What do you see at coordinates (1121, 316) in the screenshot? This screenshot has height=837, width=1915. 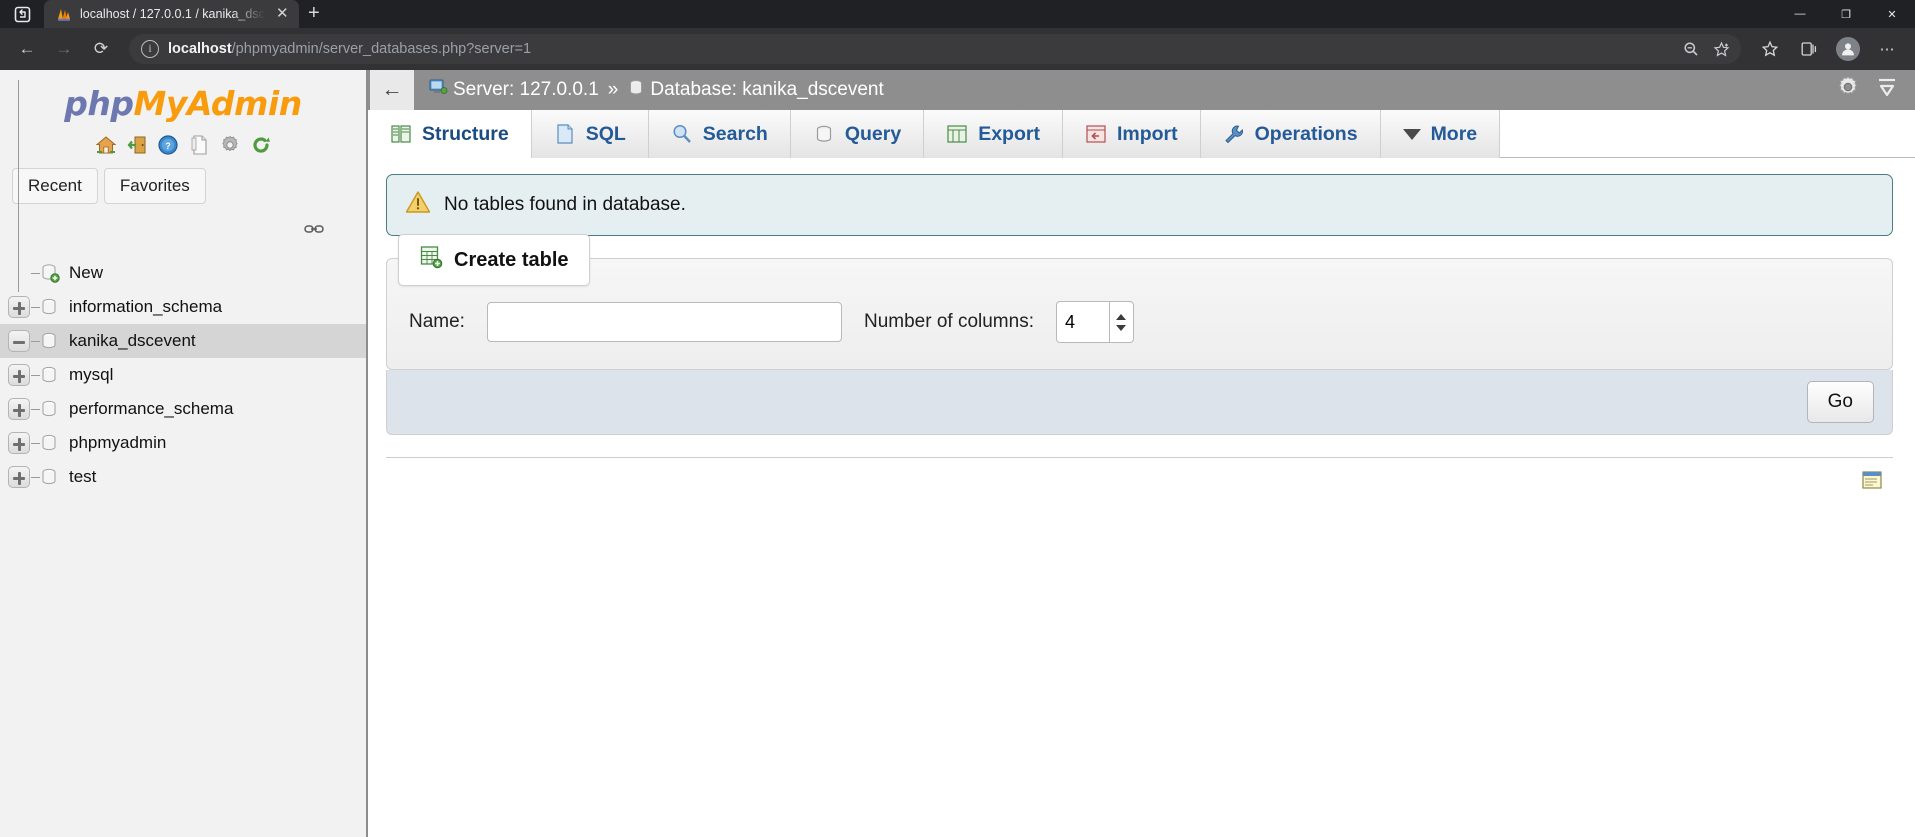 I see `stepper-up-icon` at bounding box center [1121, 316].